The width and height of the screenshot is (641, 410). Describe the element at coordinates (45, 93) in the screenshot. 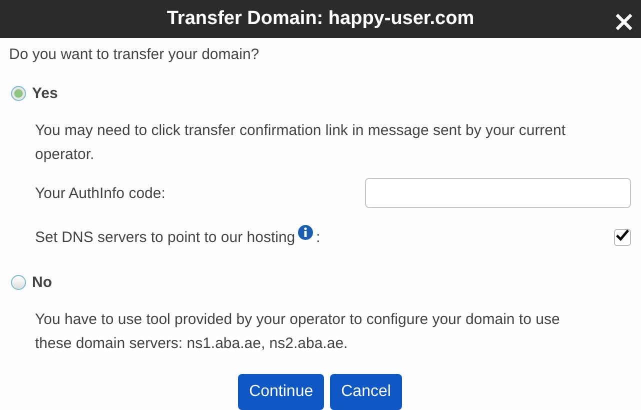

I see `option-label: Yes` at that location.